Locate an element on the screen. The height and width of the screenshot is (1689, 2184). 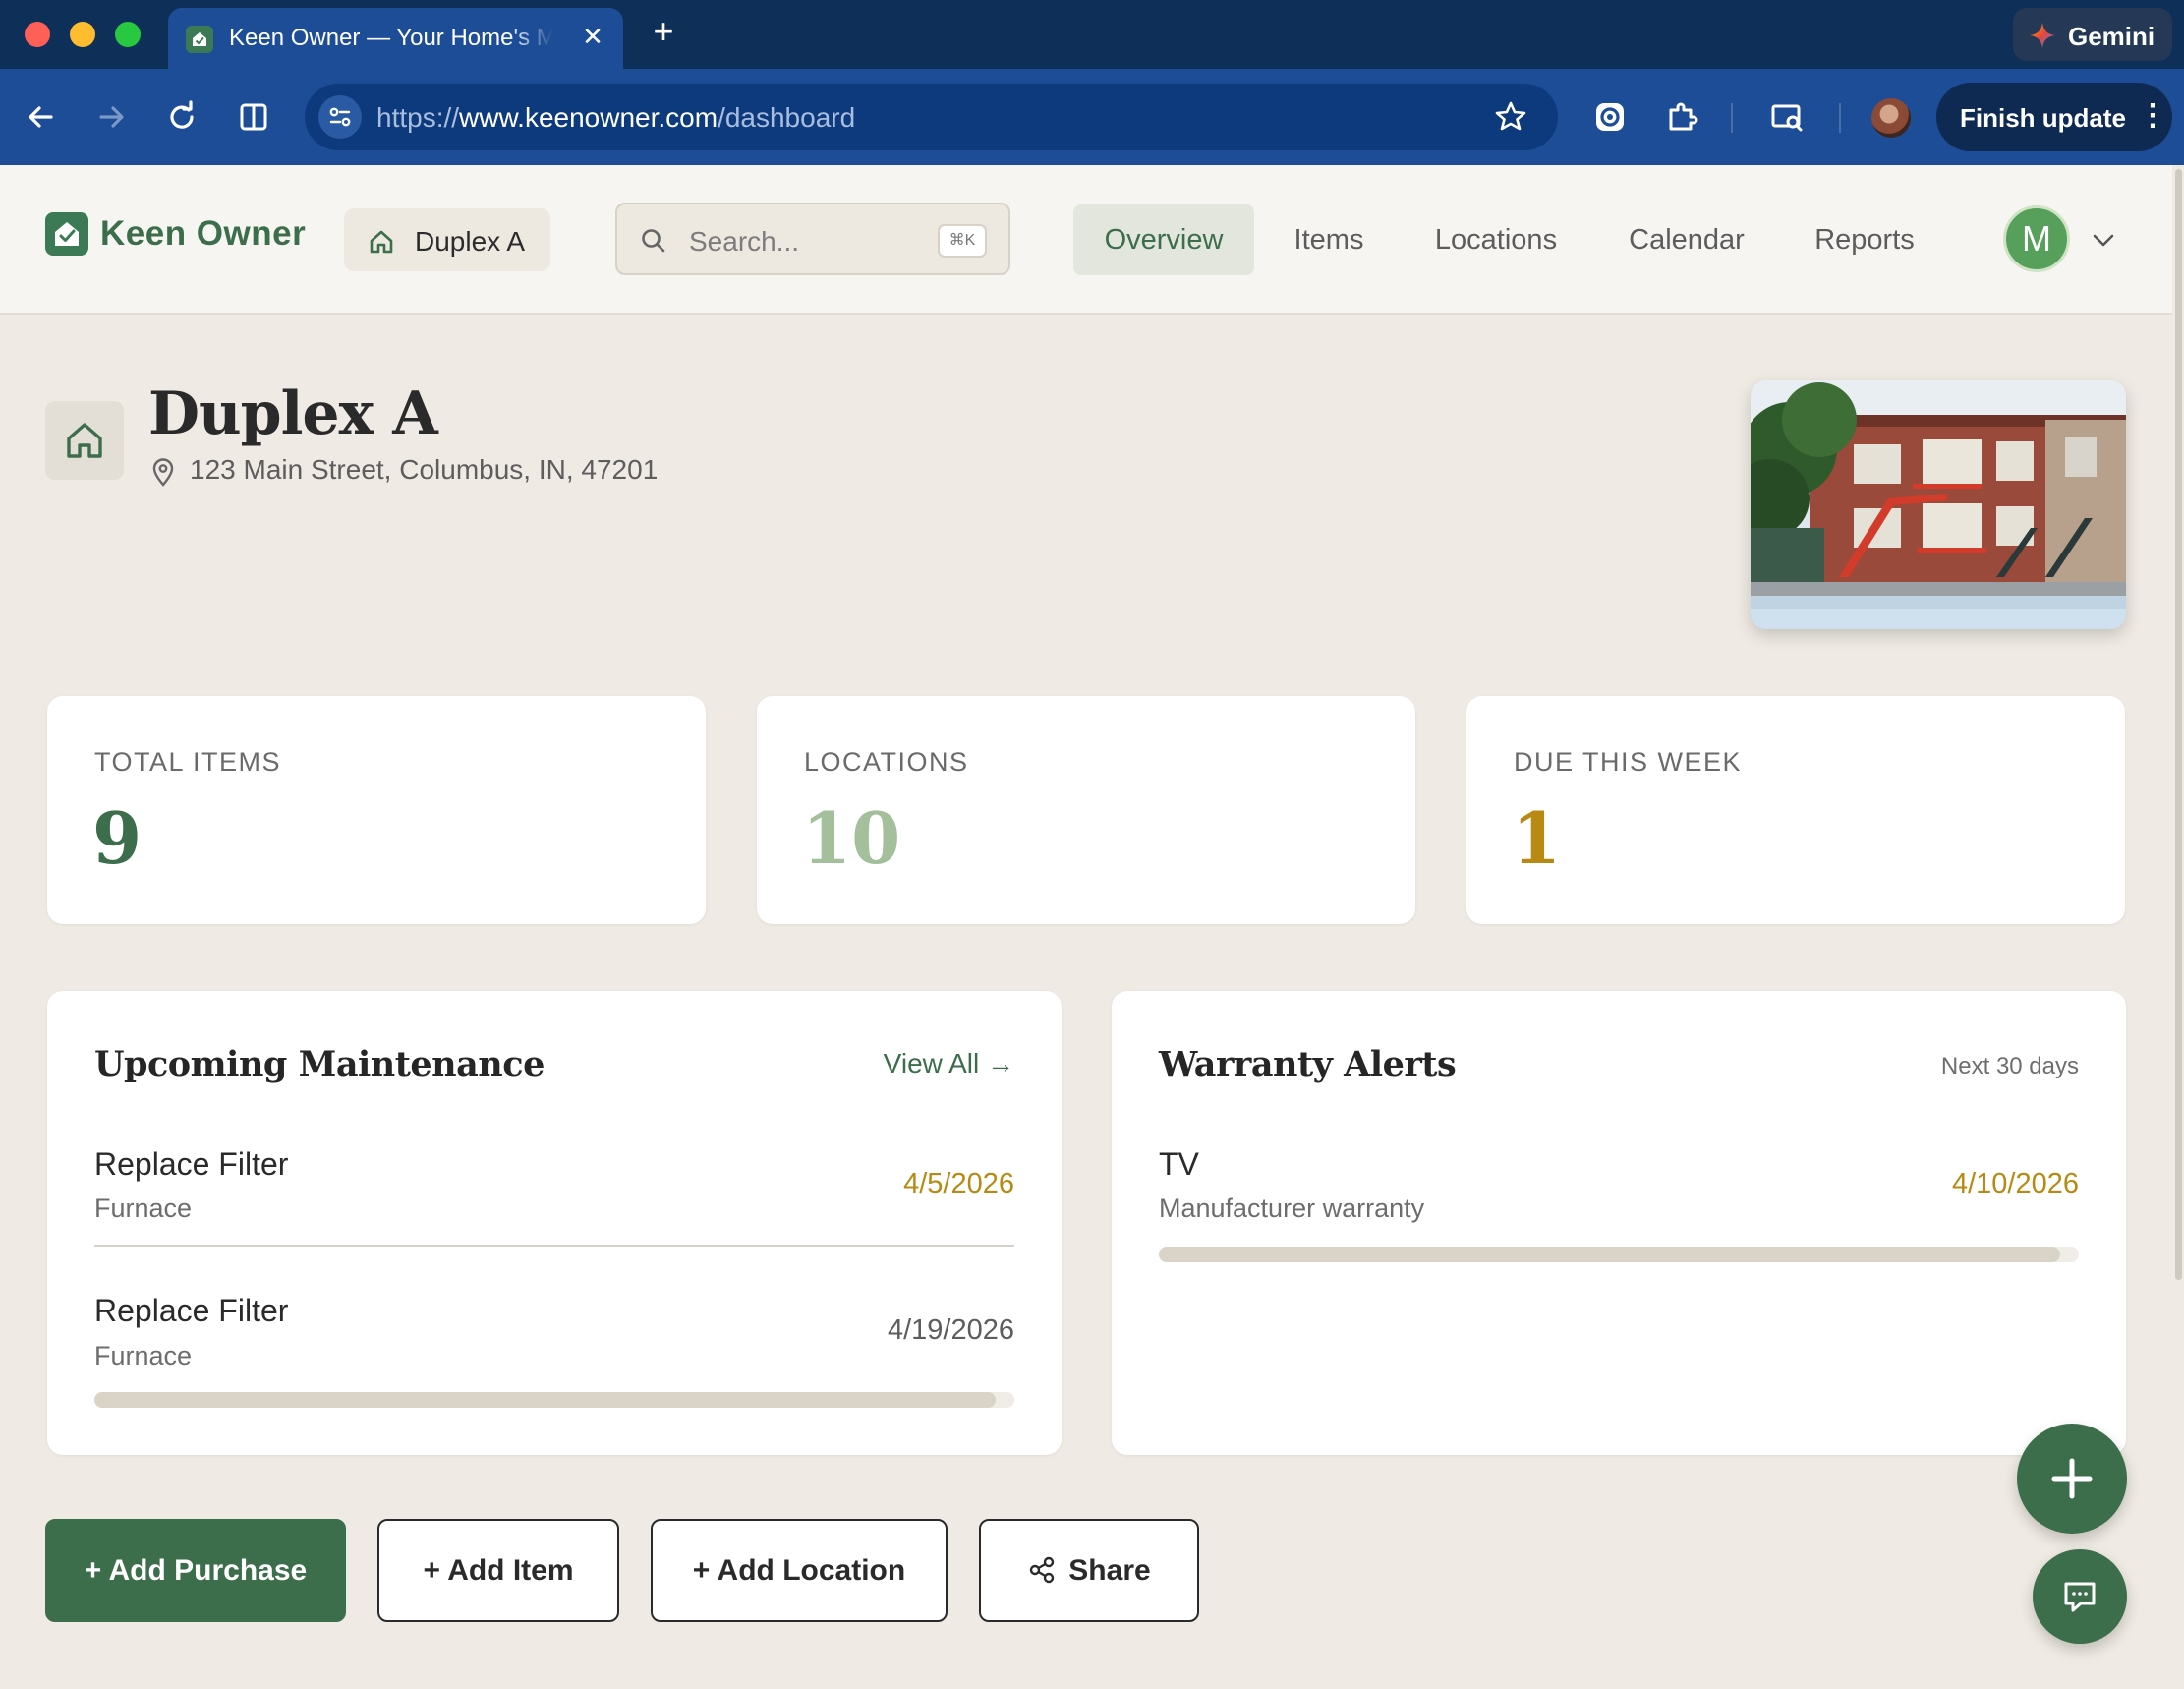
nav-overview: Overview is located at coordinates (1163, 240).